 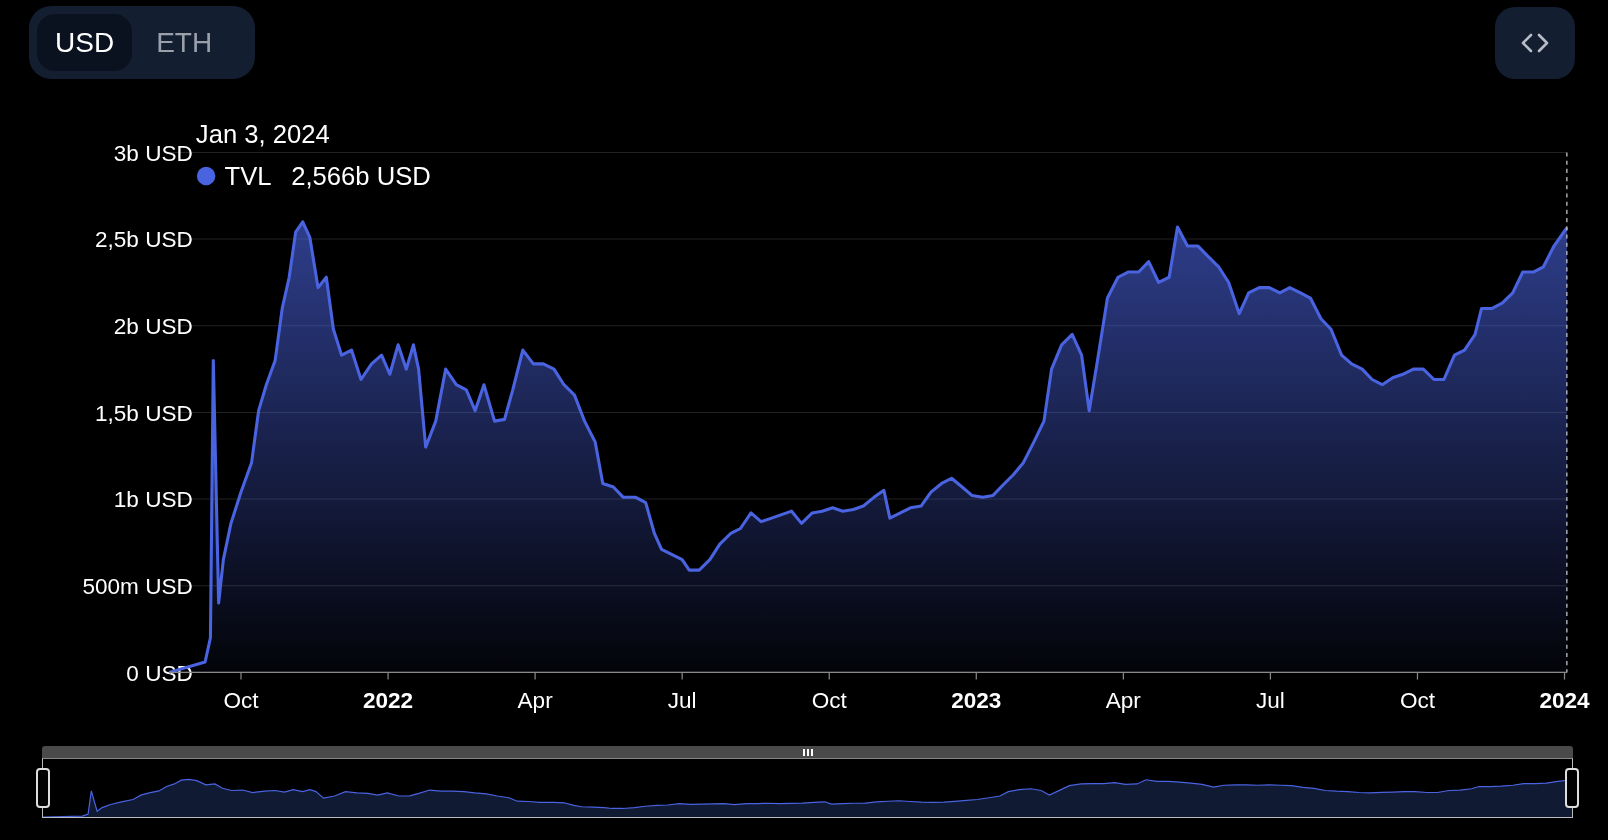 I want to click on tooltip-value: 2,566b USD, so click(x=361, y=176).